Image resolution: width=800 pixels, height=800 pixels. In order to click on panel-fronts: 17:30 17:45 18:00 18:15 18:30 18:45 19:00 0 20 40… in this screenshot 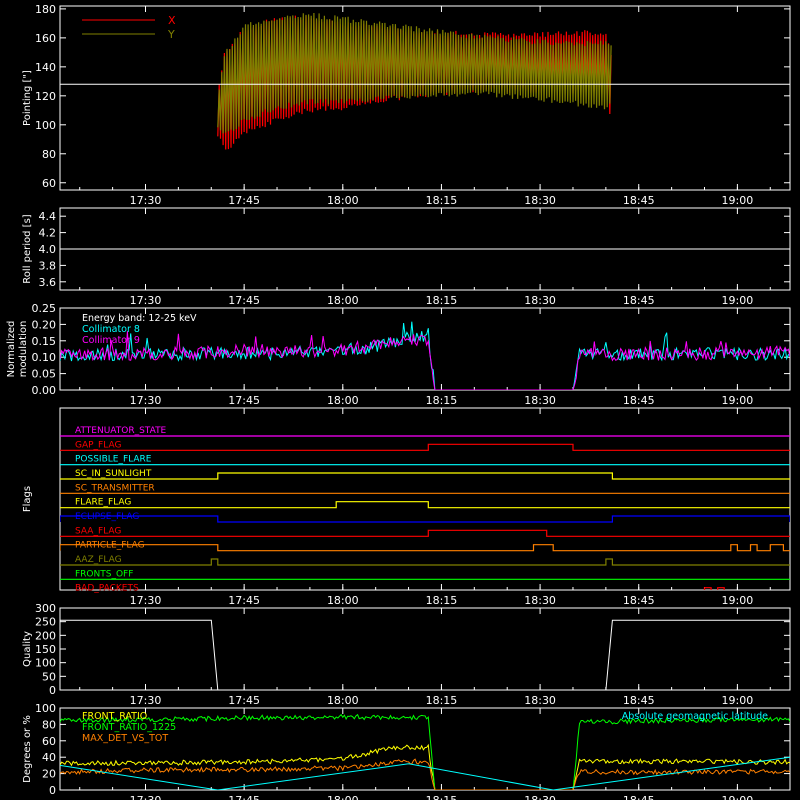, I will do `click(406, 751)`.